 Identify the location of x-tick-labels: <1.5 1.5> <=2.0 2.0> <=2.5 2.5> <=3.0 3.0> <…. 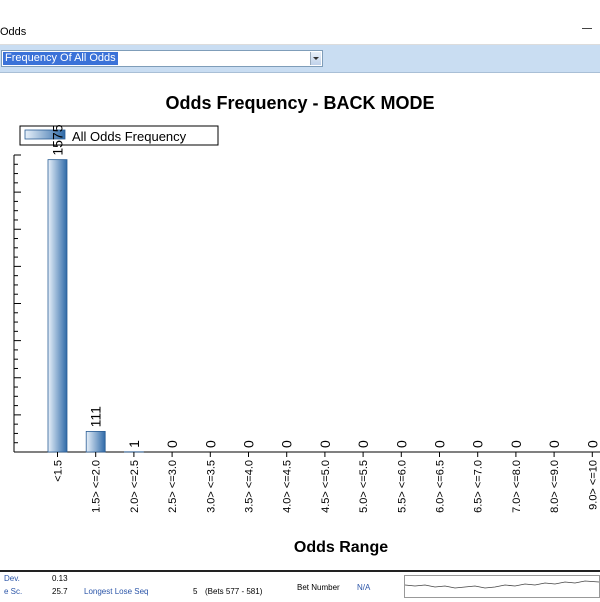
(326, 486).